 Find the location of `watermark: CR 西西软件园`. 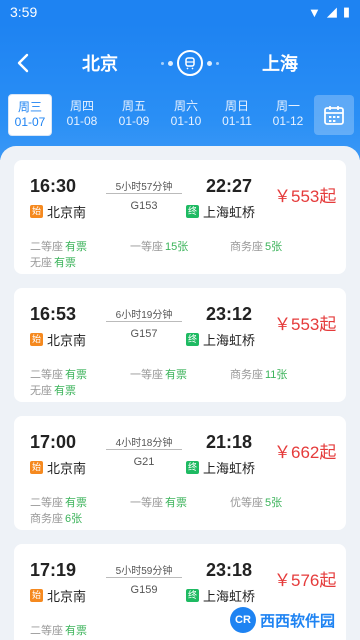

watermark: CR 西西软件园 is located at coordinates (295, 620).